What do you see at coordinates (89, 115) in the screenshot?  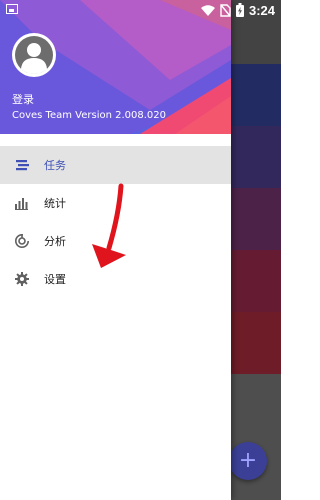 I see `version-text: Coves Team Version 2.008.020` at bounding box center [89, 115].